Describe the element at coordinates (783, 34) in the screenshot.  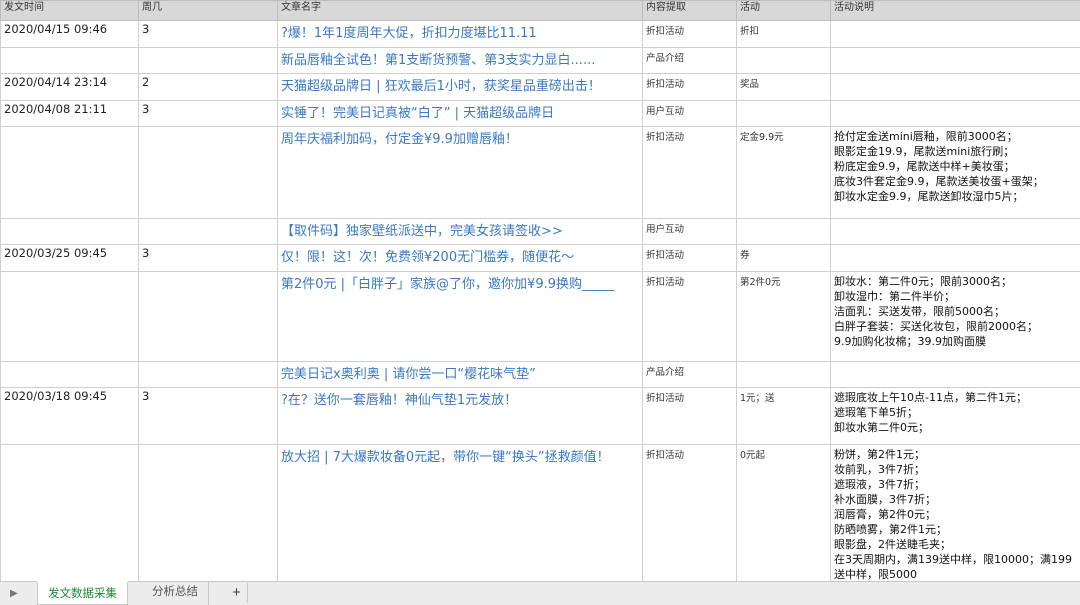
I see `activity-cell: 折扣` at that location.